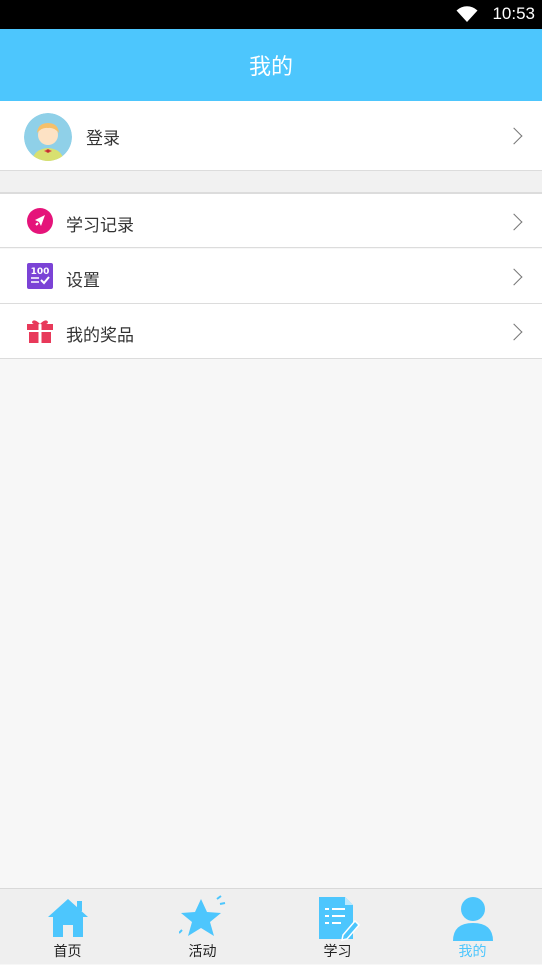 The height and width of the screenshot is (965, 542). I want to click on tab-study: 学习, so click(337, 927).